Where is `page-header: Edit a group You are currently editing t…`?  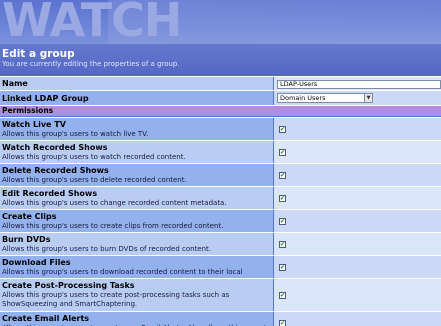
page-header: Edit a group You are currently editing t… is located at coordinates (220, 60).